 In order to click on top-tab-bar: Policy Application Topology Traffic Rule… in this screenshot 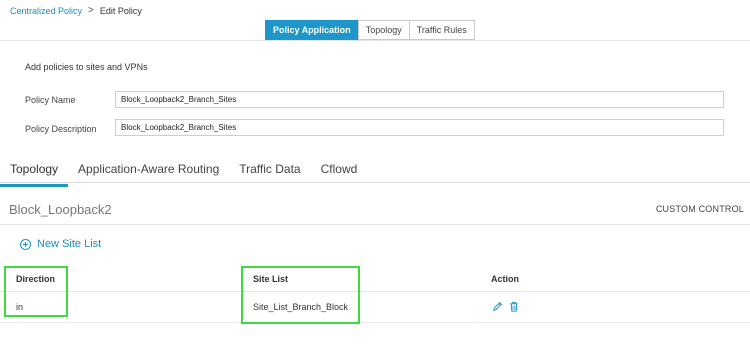, I will do `click(370, 30)`.